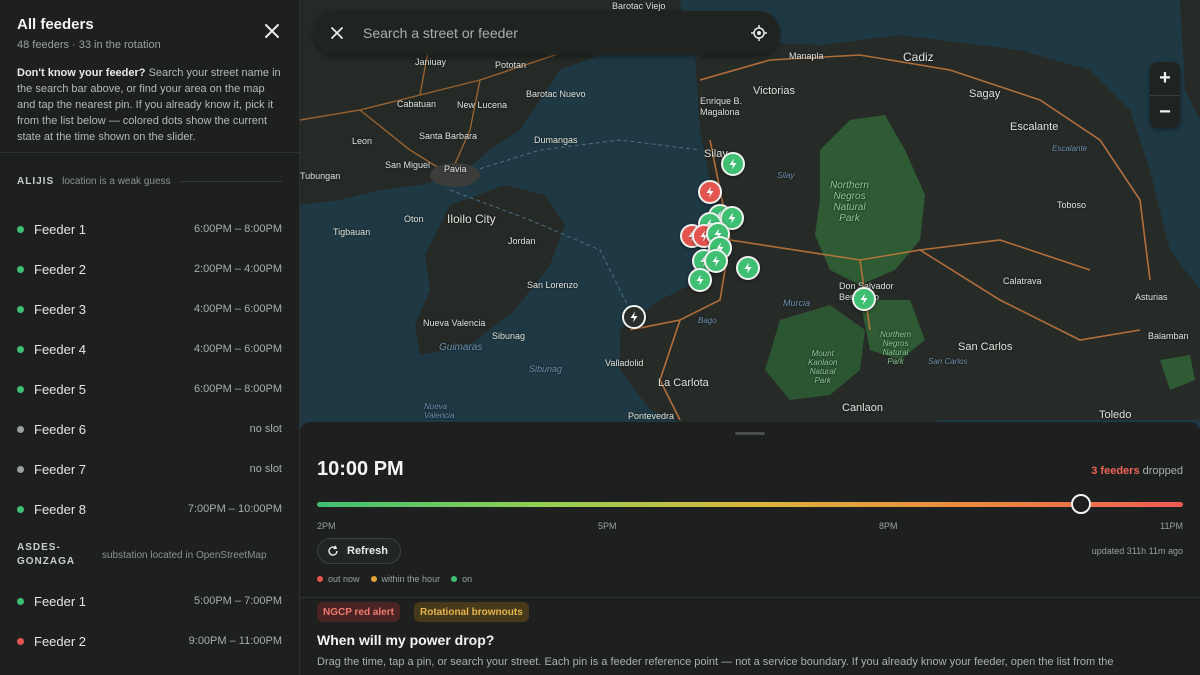  What do you see at coordinates (352, 232) in the screenshot?
I see `map-label-tigbauan: Tigbauan` at bounding box center [352, 232].